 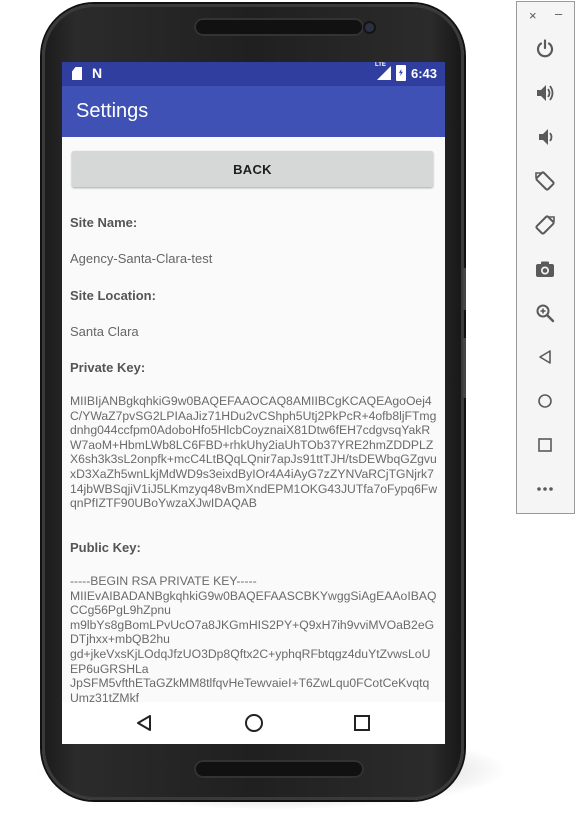 I want to click on public-key-label: Public Key:, so click(x=105, y=547).